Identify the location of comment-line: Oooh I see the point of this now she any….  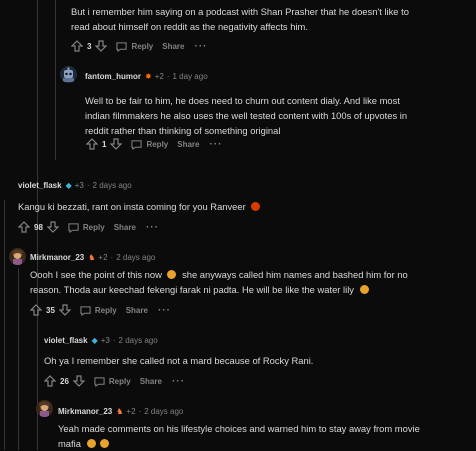
(251, 274).